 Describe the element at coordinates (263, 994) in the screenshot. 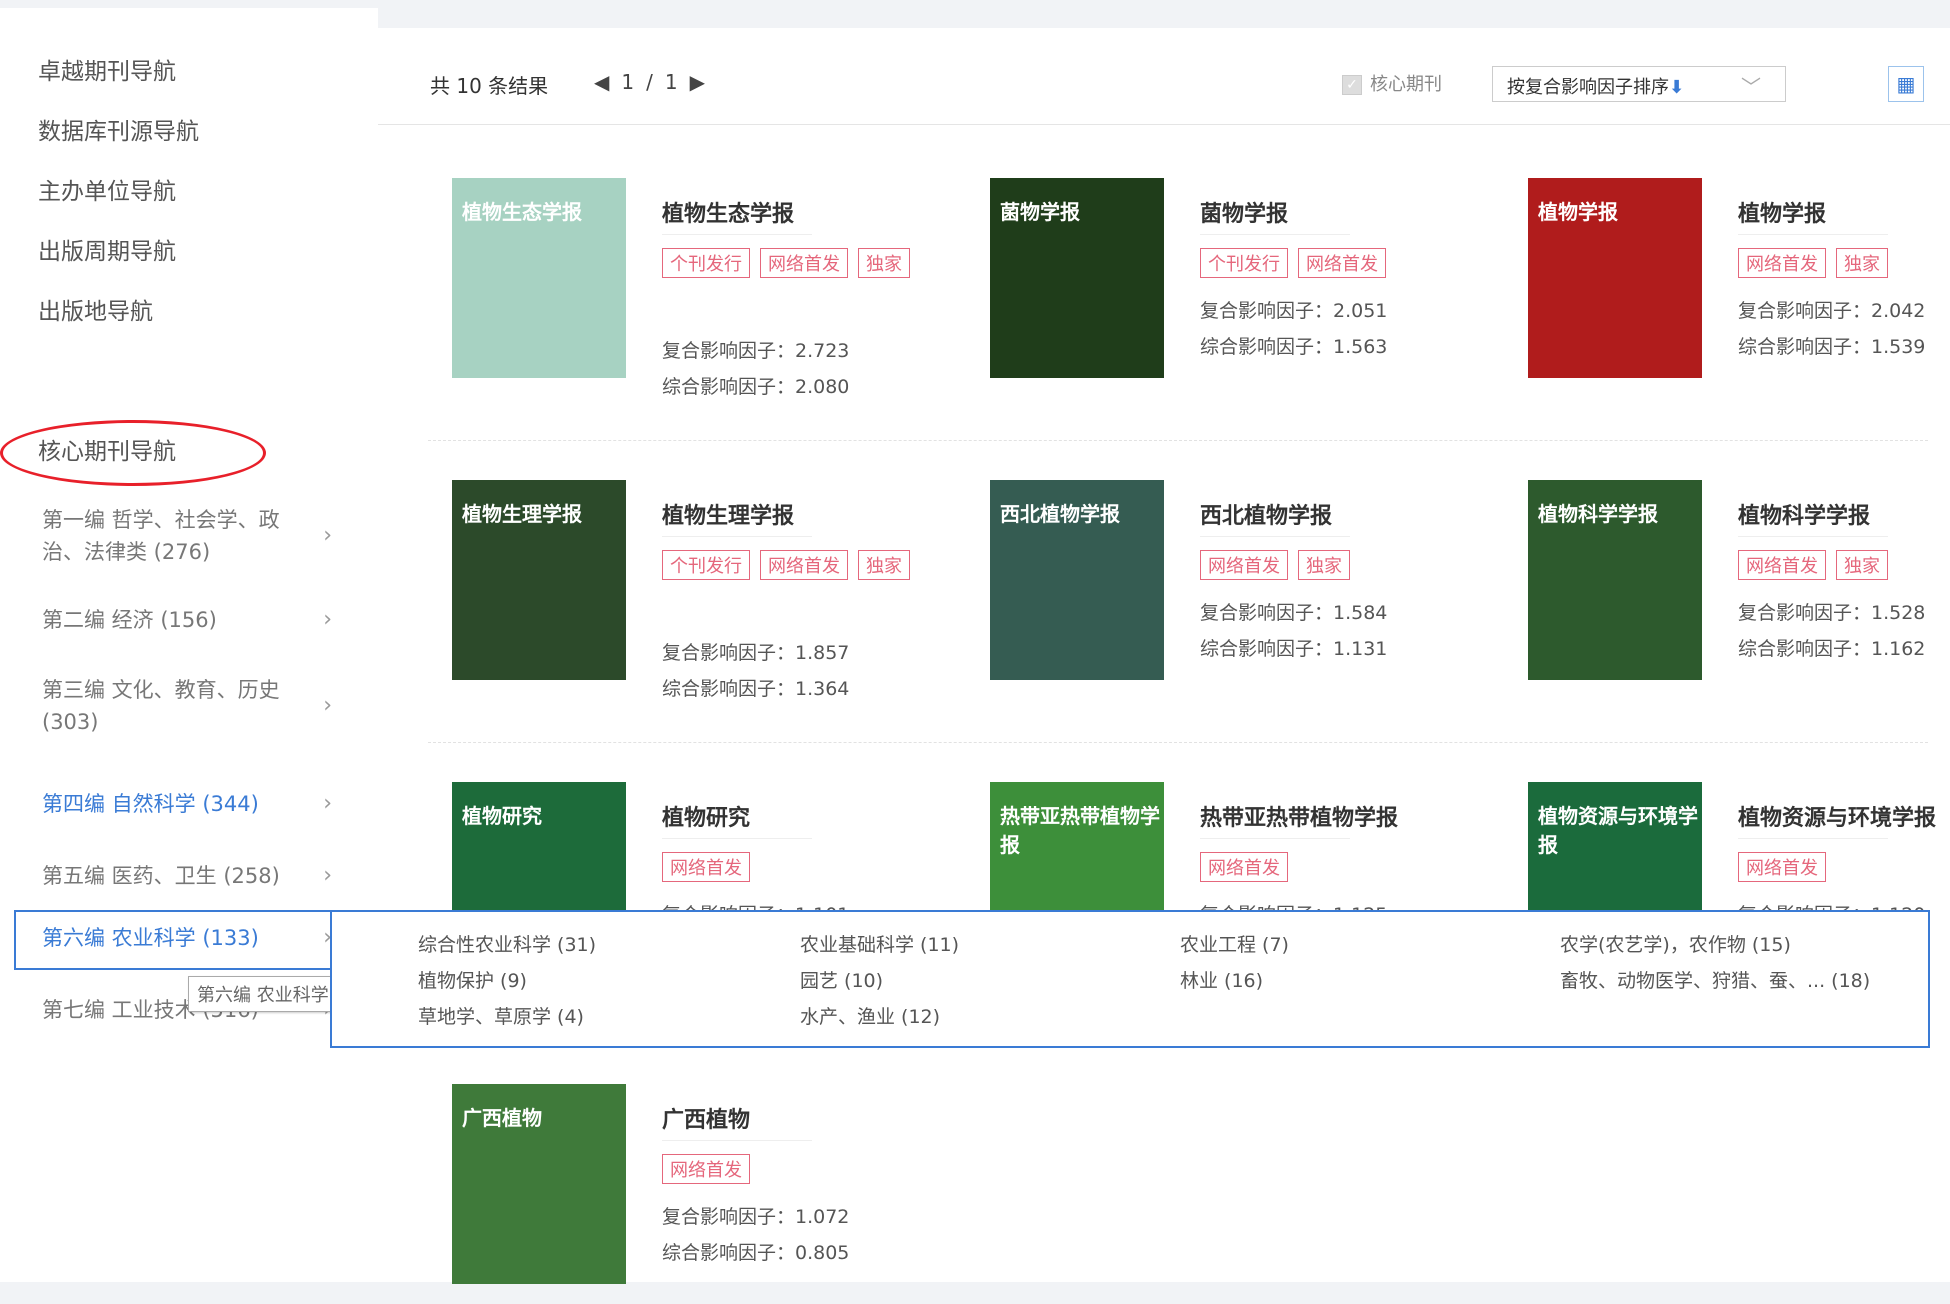

I see `tooltip: 第六编 农业科学` at that location.